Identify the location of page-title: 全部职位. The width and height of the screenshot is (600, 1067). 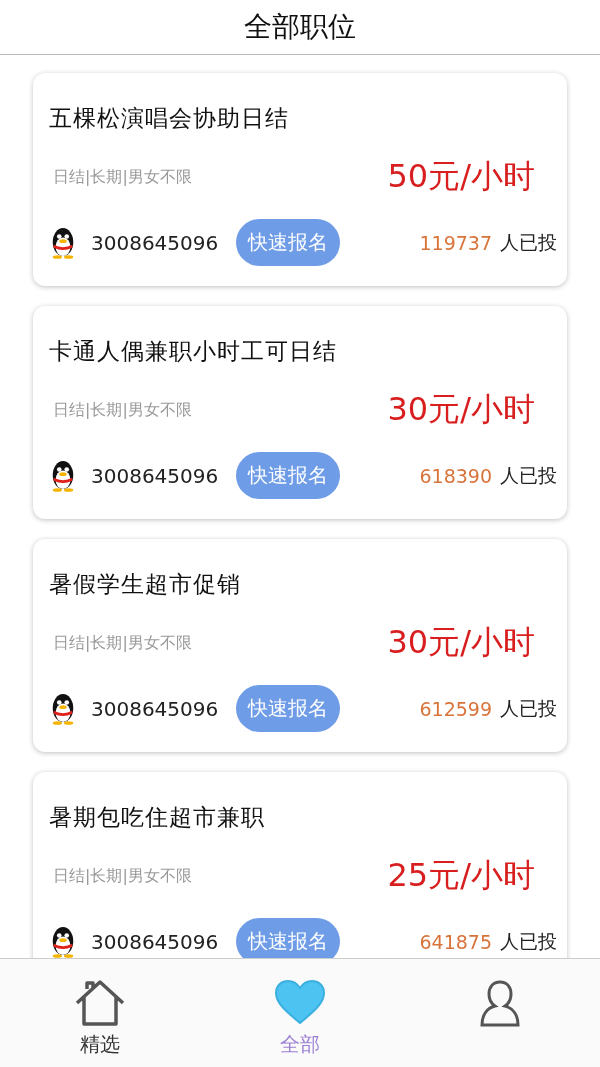
(300, 27).